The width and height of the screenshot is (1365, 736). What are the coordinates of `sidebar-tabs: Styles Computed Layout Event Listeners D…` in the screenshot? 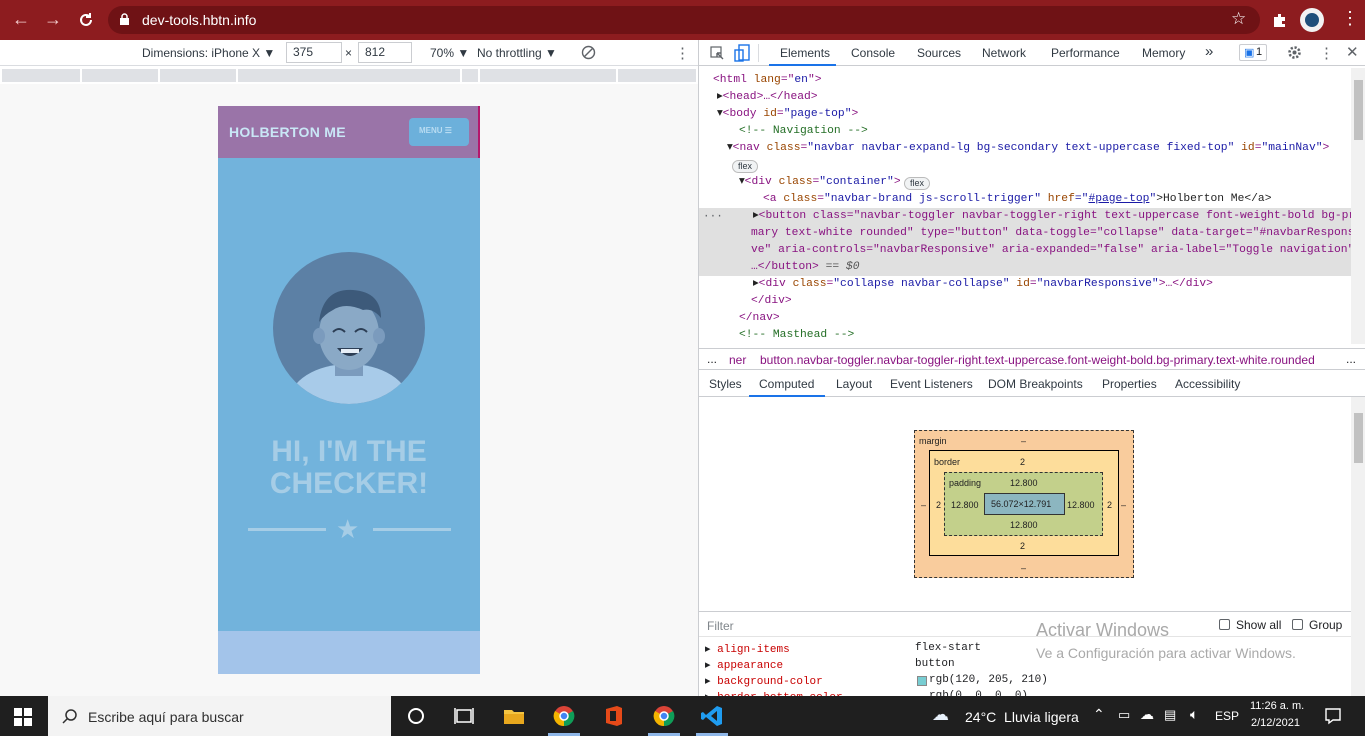 It's located at (1032, 384).